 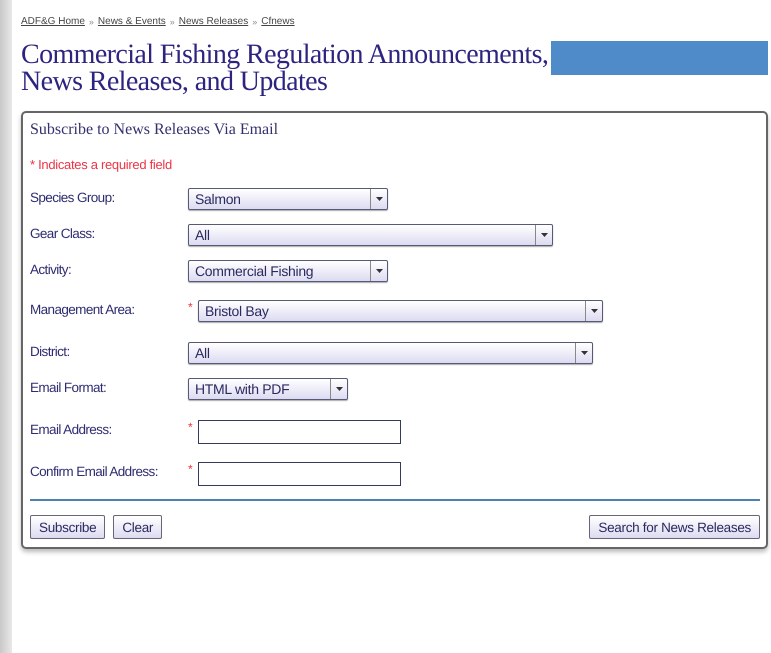 I want to click on search-button: Search for News Releases, so click(x=674, y=527).